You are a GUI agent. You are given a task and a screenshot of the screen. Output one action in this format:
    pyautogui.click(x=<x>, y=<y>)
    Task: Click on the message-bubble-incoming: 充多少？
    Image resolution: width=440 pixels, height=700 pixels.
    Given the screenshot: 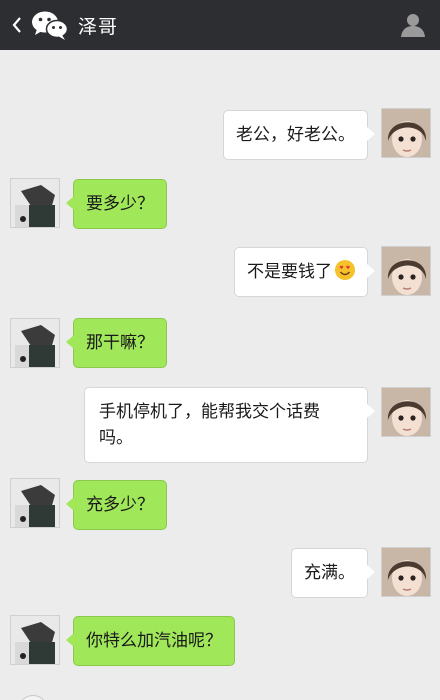 What is the action you would take?
    pyautogui.click(x=116, y=505)
    